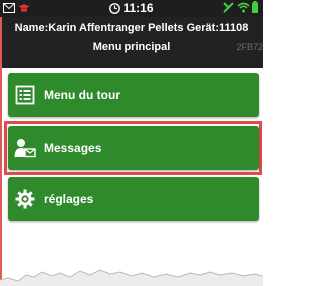  Describe the element at coordinates (133, 148) in the screenshot. I see `messages-button: Messages` at that location.